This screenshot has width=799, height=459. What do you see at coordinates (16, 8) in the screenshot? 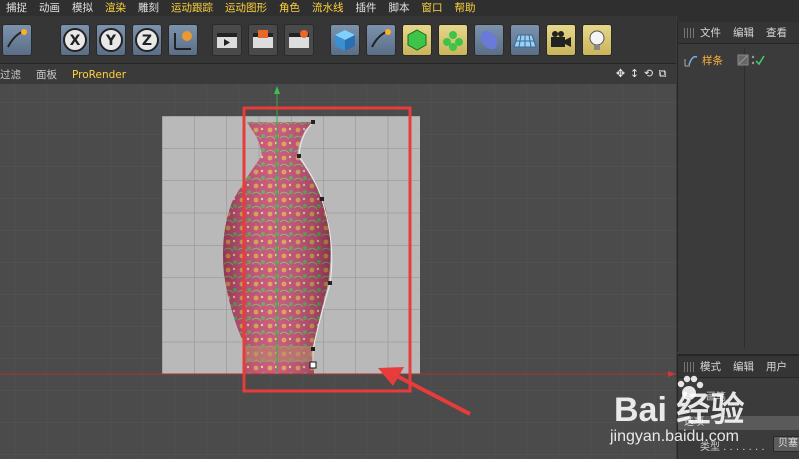
I see `menu-item: 捕捉` at bounding box center [16, 8].